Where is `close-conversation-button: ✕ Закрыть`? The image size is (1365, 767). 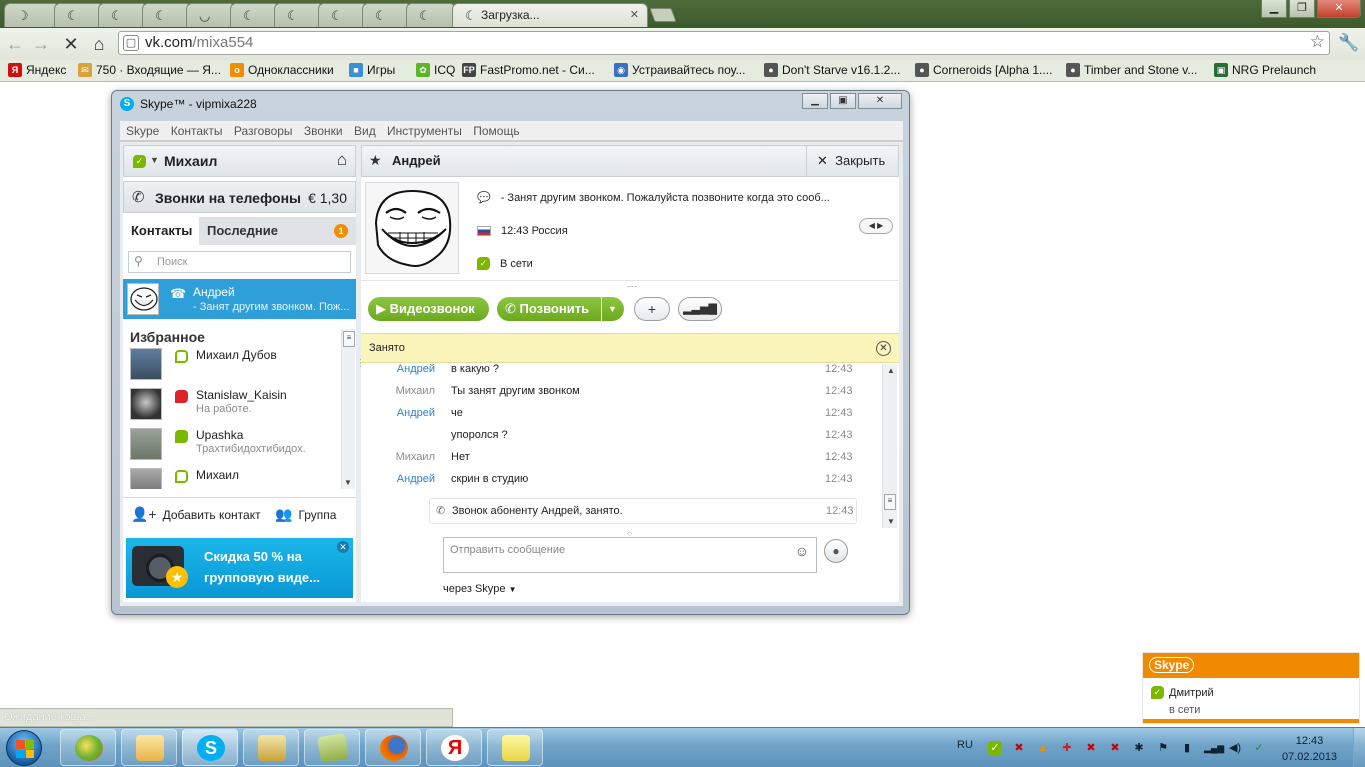
close-conversation-button: ✕ Закрыть is located at coordinates (852, 161).